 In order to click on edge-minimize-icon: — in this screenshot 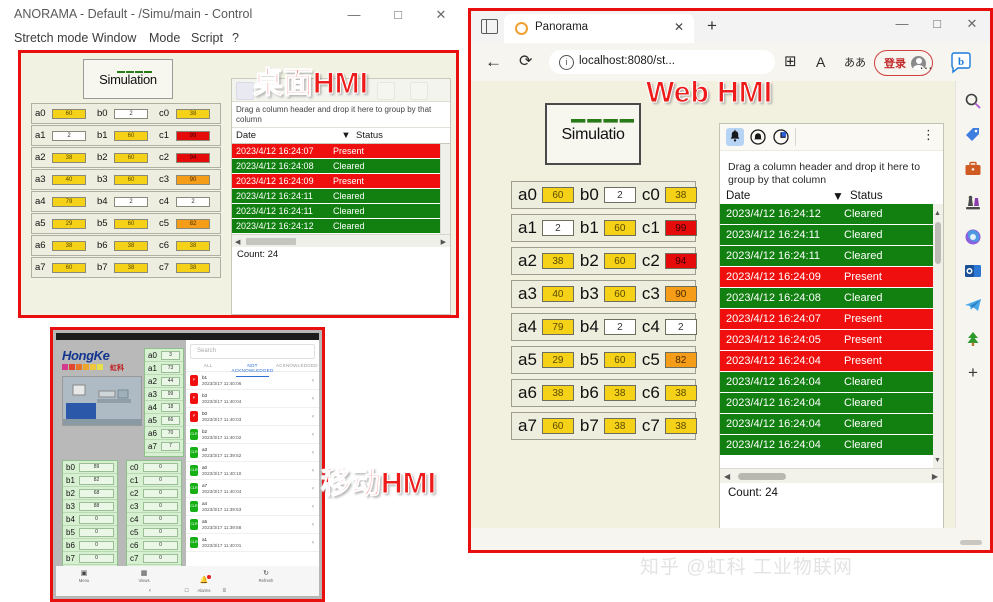, I will do `click(902, 24)`.